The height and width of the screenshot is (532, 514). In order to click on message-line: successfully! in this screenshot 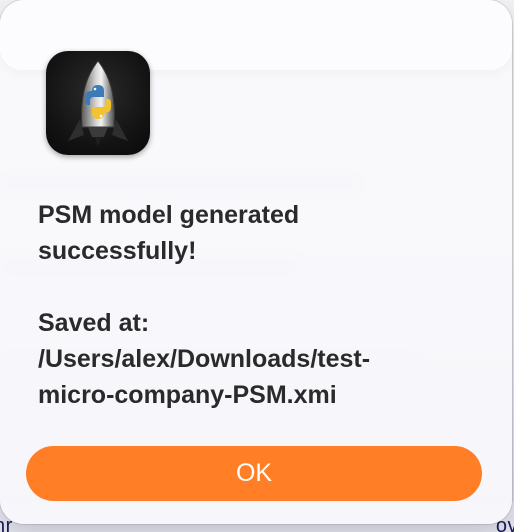, I will do `click(117, 251)`.